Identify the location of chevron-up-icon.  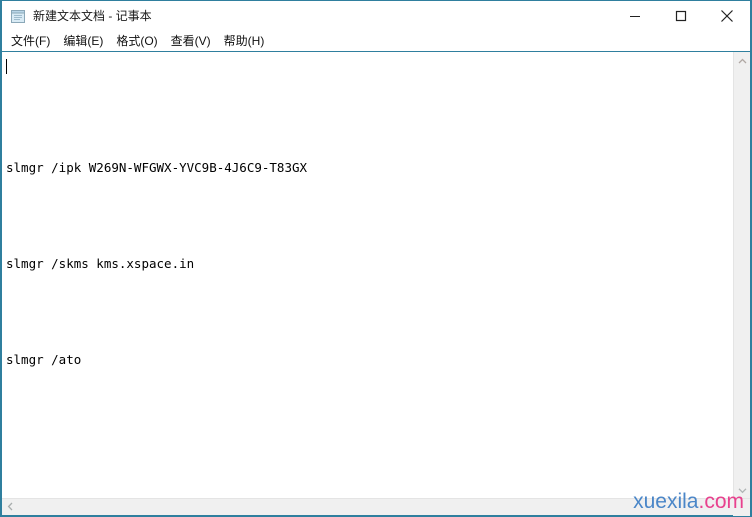
(742, 61).